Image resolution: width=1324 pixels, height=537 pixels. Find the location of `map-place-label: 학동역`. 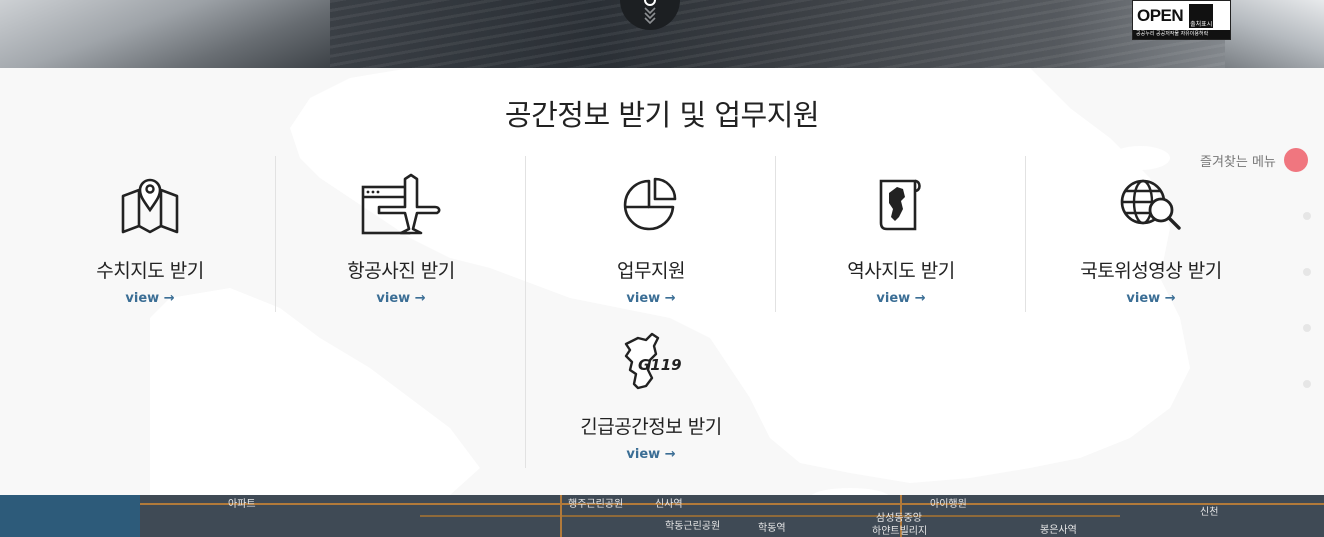

map-place-label: 학동역 is located at coordinates (772, 528).